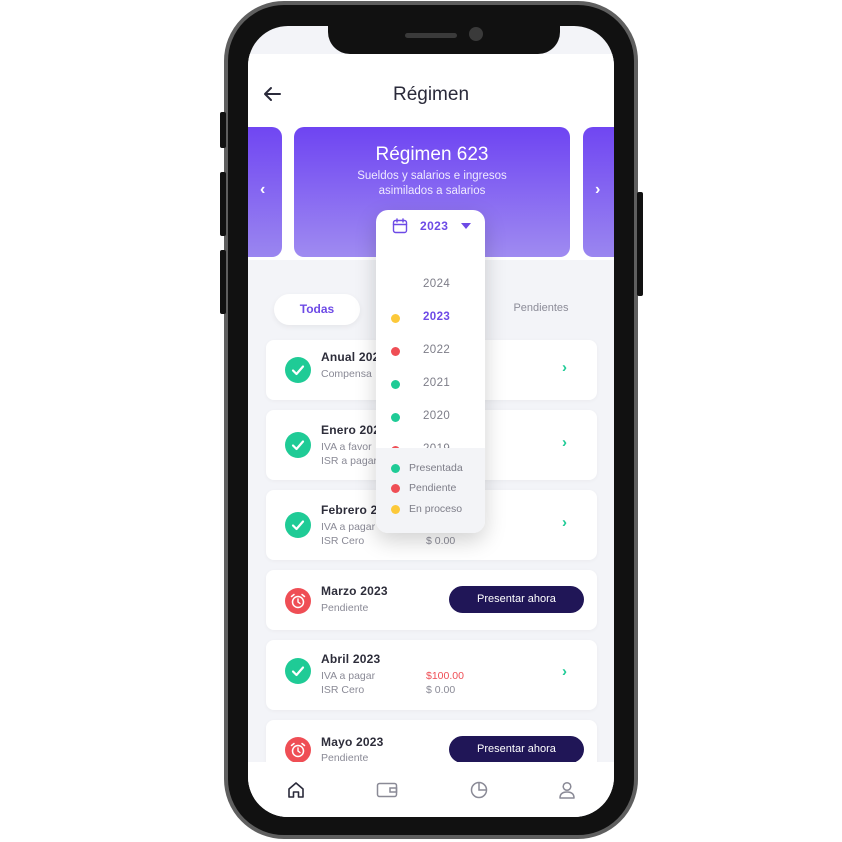 The height and width of the screenshot is (842, 842). I want to click on chevron-left-icon: ‹, so click(262, 190).